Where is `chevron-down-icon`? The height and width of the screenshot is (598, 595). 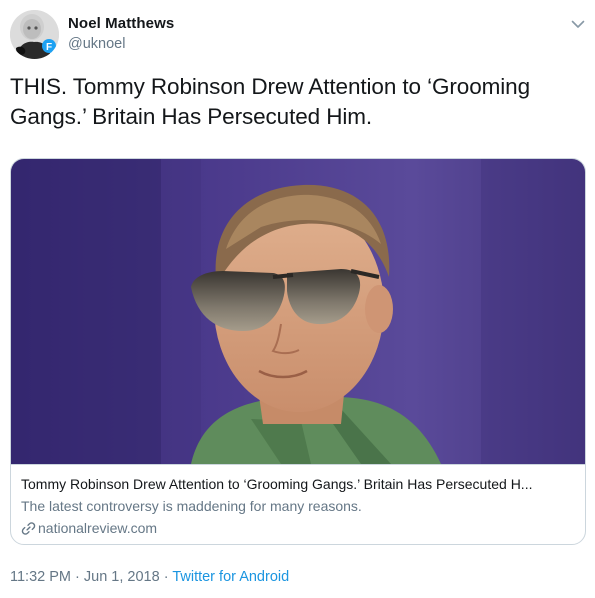 chevron-down-icon is located at coordinates (578, 24).